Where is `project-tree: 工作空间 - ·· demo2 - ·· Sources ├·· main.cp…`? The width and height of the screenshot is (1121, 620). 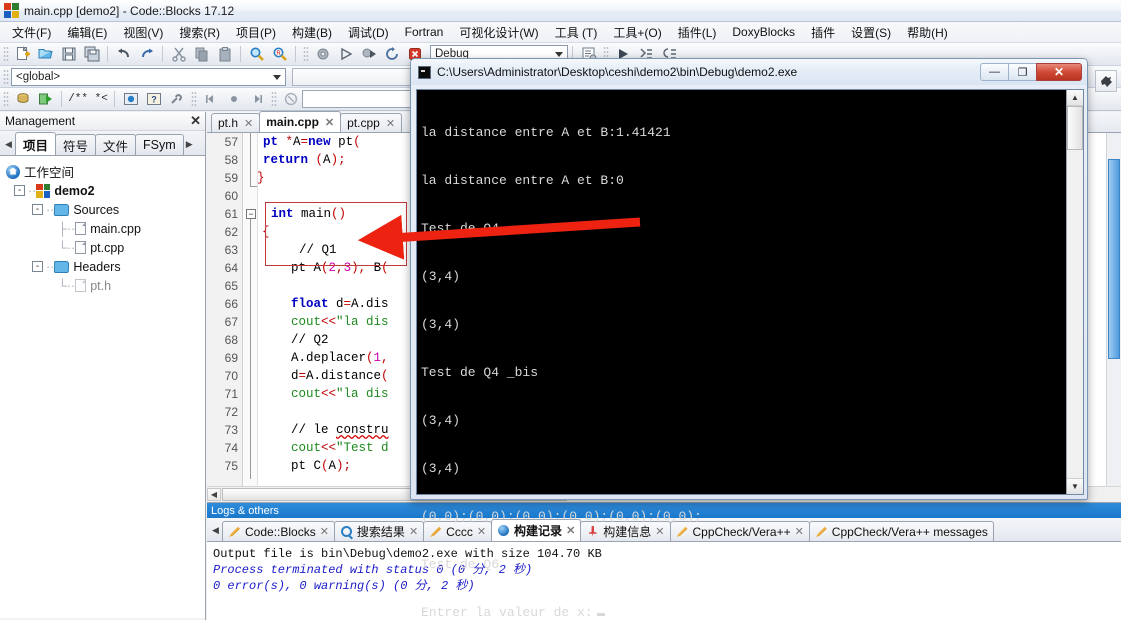 project-tree: 工作空间 - ·· demo2 - ·· Sources ├·· main.cp… is located at coordinates (102, 387).